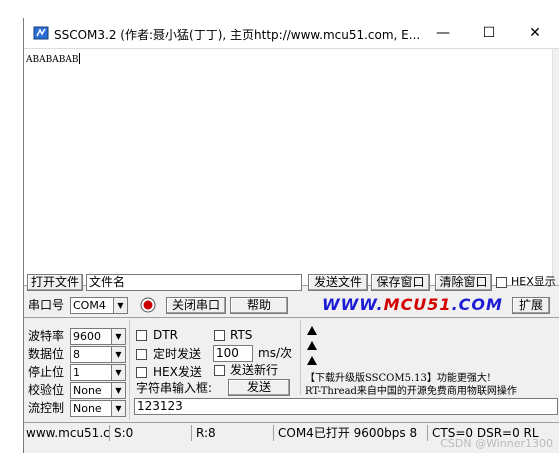 The width and height of the screenshot is (559, 453). I want to click on minimize-icon: —, so click(443, 33).